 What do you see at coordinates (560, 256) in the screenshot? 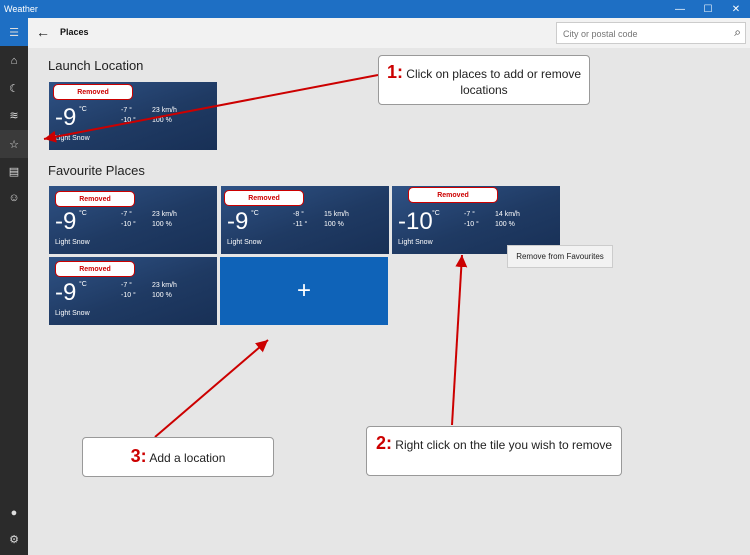
I see `remove-from-favourites-menu-item: Remove from Favourites` at bounding box center [560, 256].